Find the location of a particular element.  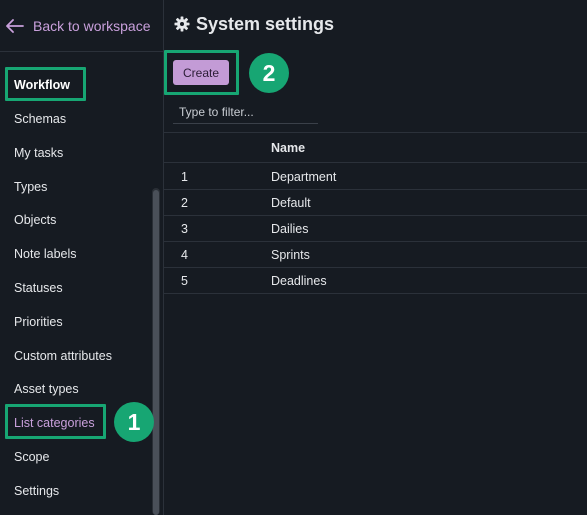

sidebar-item-priorities: Priorities is located at coordinates (38, 322).